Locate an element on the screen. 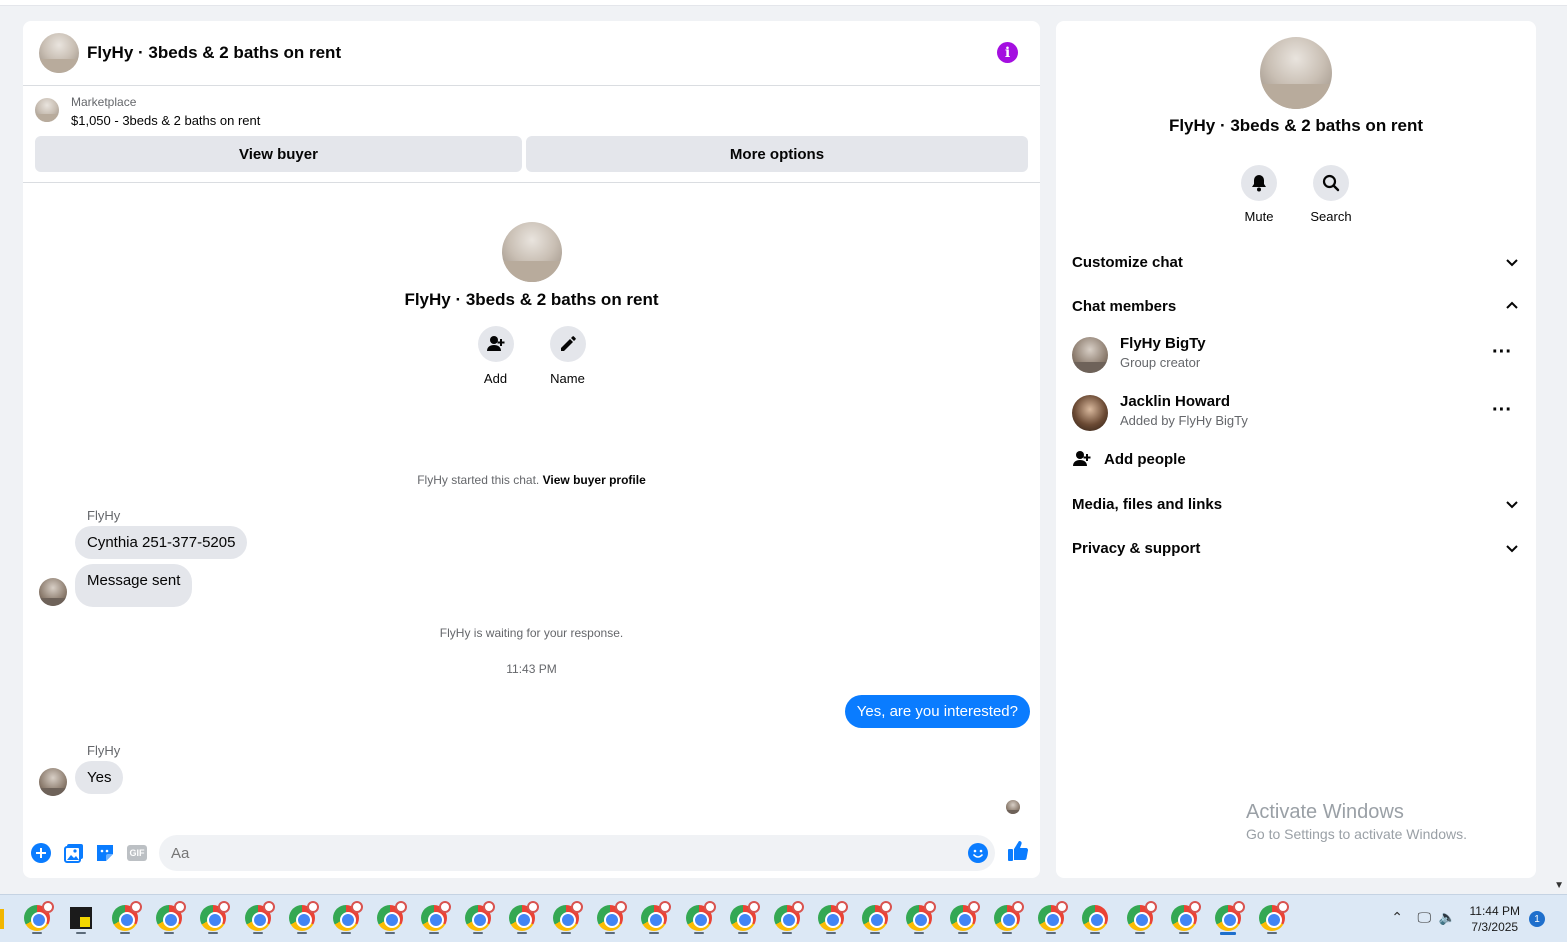 This screenshot has height=942, width=1567. listing-thumbnail is located at coordinates (47, 110).